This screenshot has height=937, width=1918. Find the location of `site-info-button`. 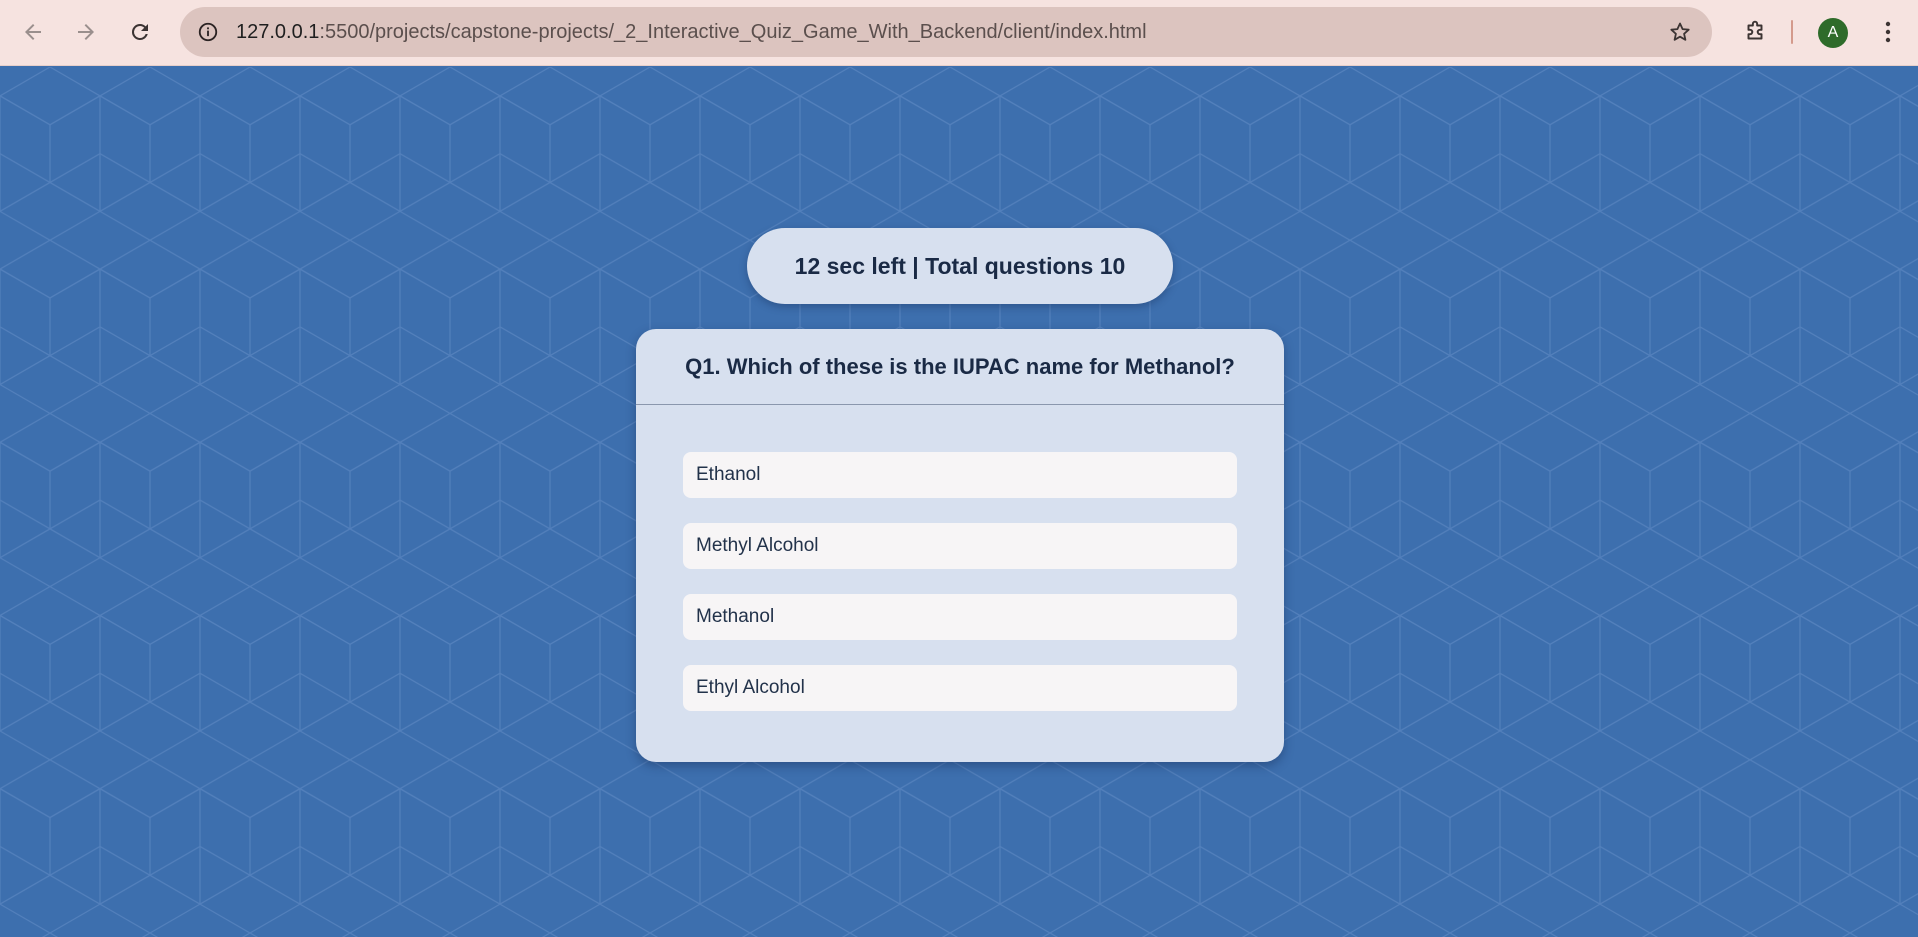

site-info-button is located at coordinates (208, 32).